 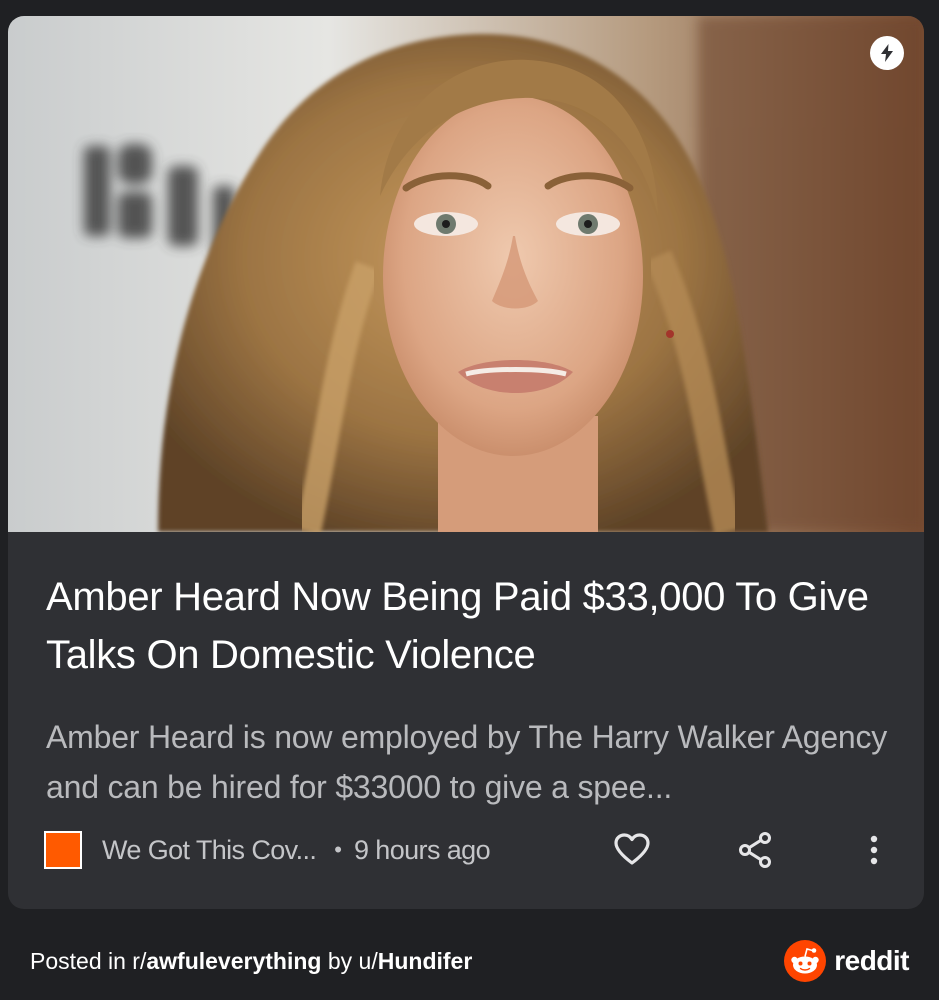 What do you see at coordinates (81, 961) in the screenshot?
I see `posted-in-label: Posted in` at bounding box center [81, 961].